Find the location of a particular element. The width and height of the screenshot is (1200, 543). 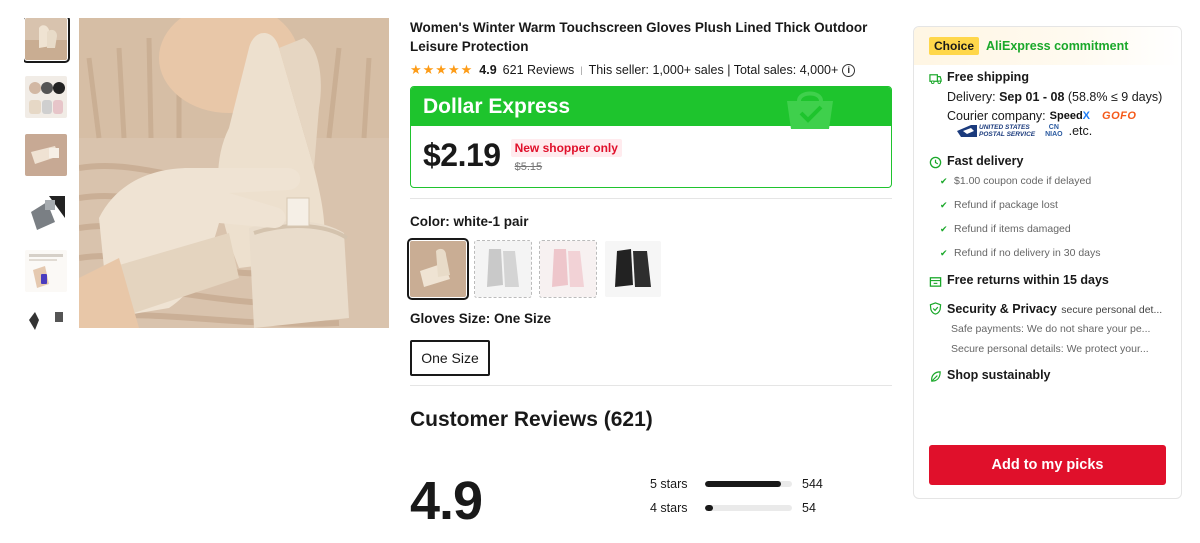

list-item-text: Refund if no delivery in 30 days is located at coordinates (1027, 253).